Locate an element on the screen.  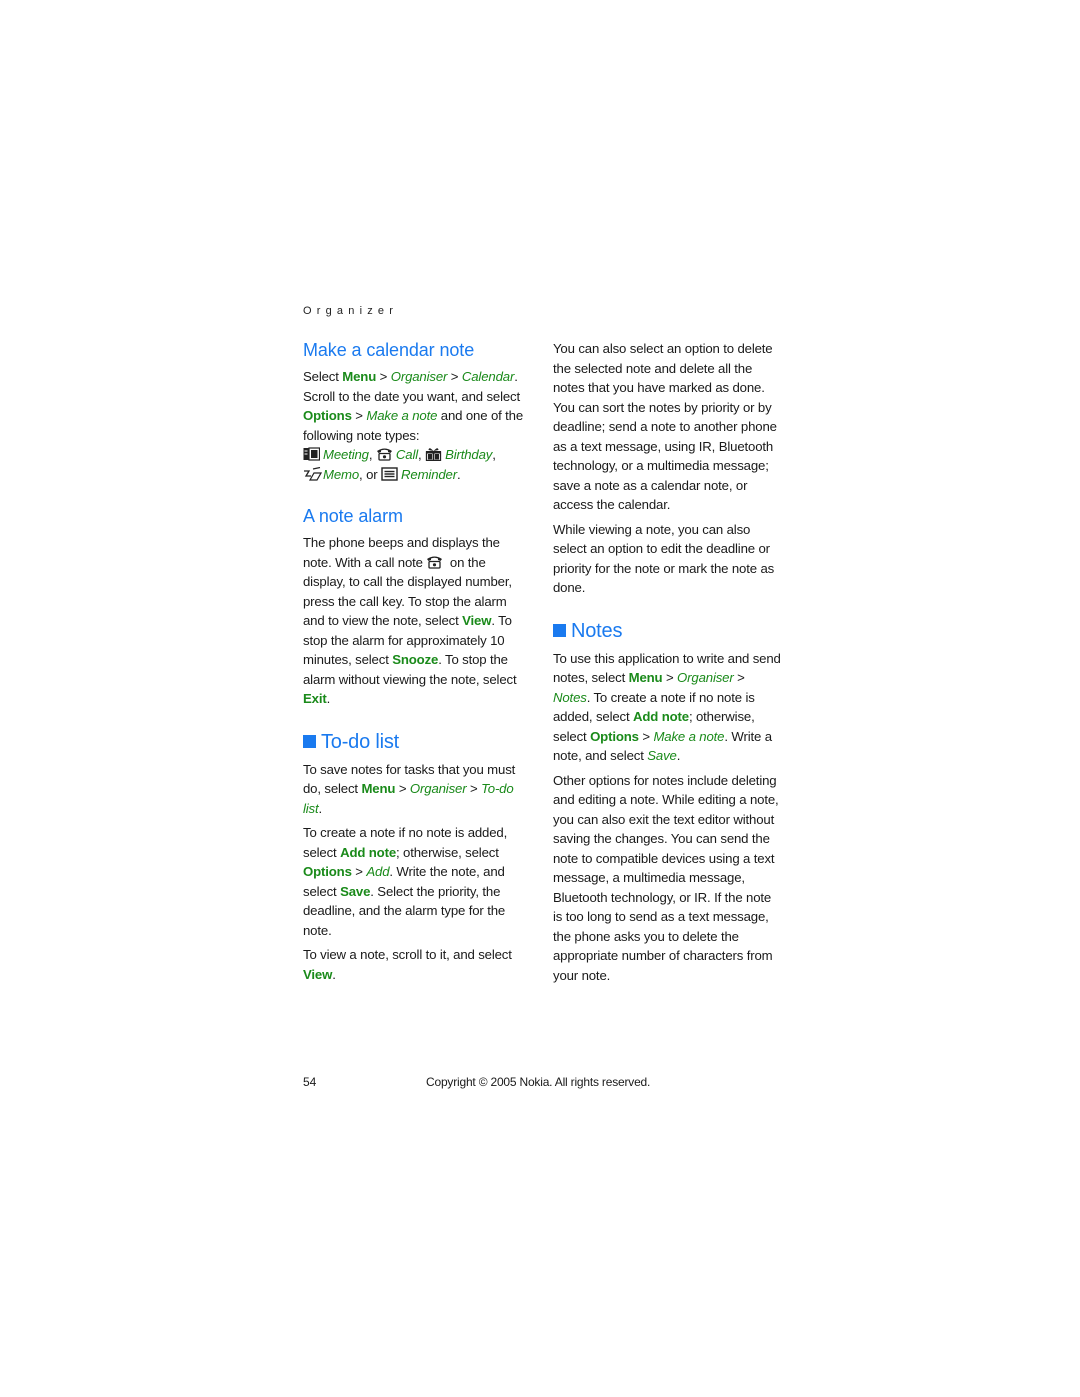
text: To view a note, scroll to it, and select is located at coordinates (407, 954).